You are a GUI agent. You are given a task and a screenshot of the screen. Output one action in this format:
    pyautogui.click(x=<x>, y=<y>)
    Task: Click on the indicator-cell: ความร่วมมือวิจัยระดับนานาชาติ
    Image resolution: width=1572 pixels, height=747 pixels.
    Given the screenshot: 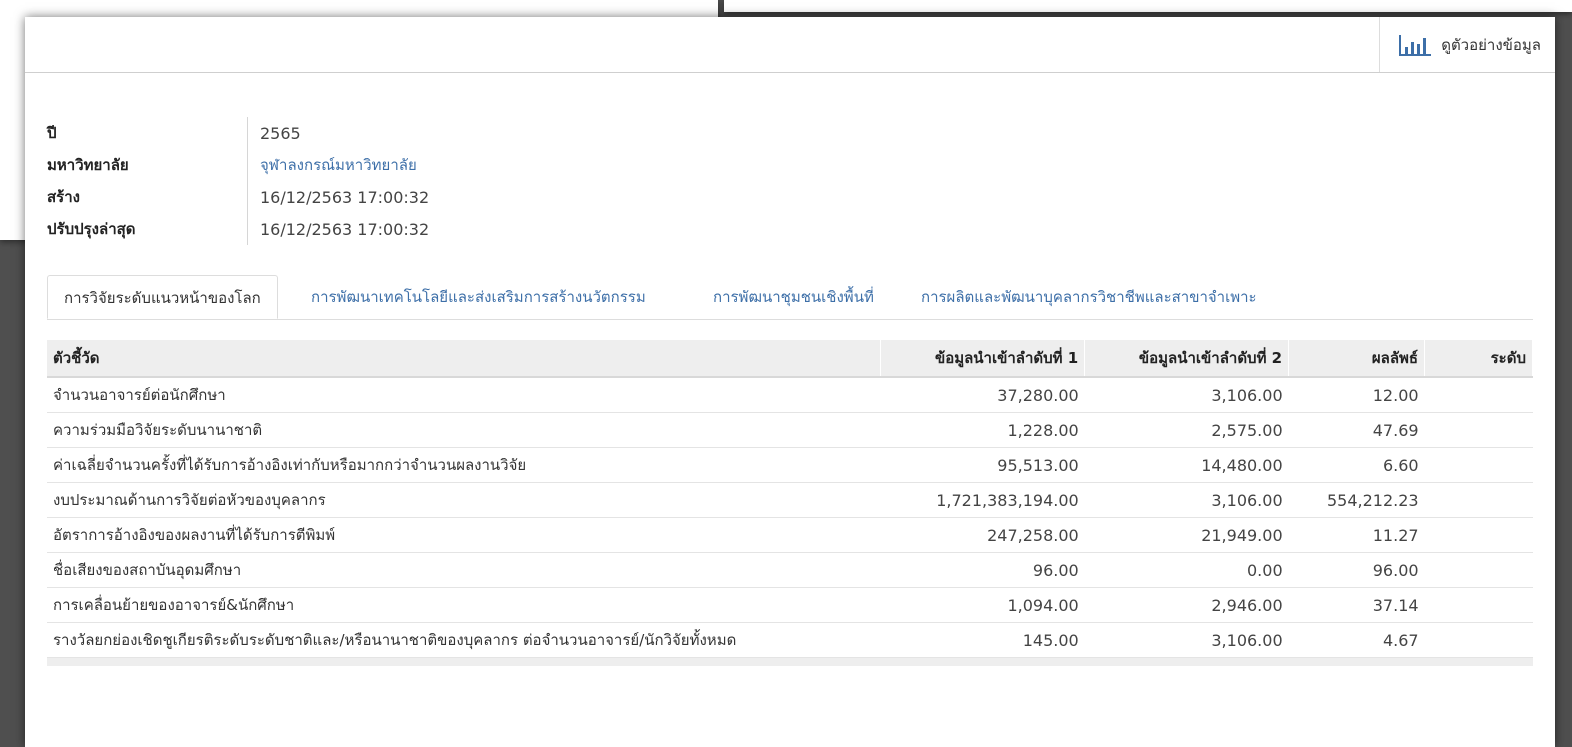 What is the action you would take?
    pyautogui.click(x=464, y=430)
    